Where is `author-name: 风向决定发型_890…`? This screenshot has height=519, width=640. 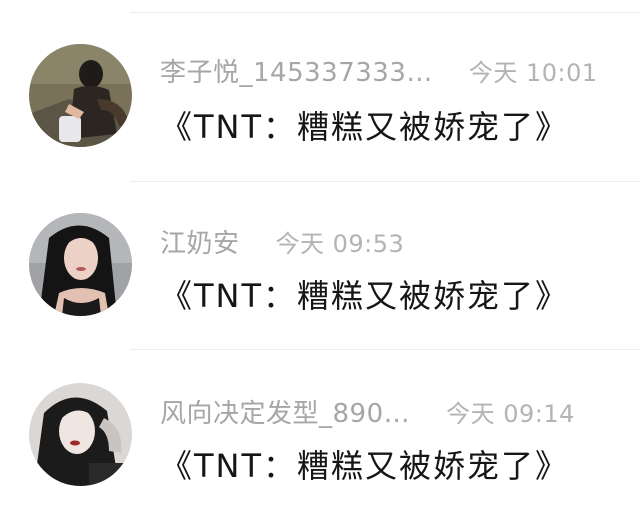 author-name: 风向决定发型_890… is located at coordinates (285, 411).